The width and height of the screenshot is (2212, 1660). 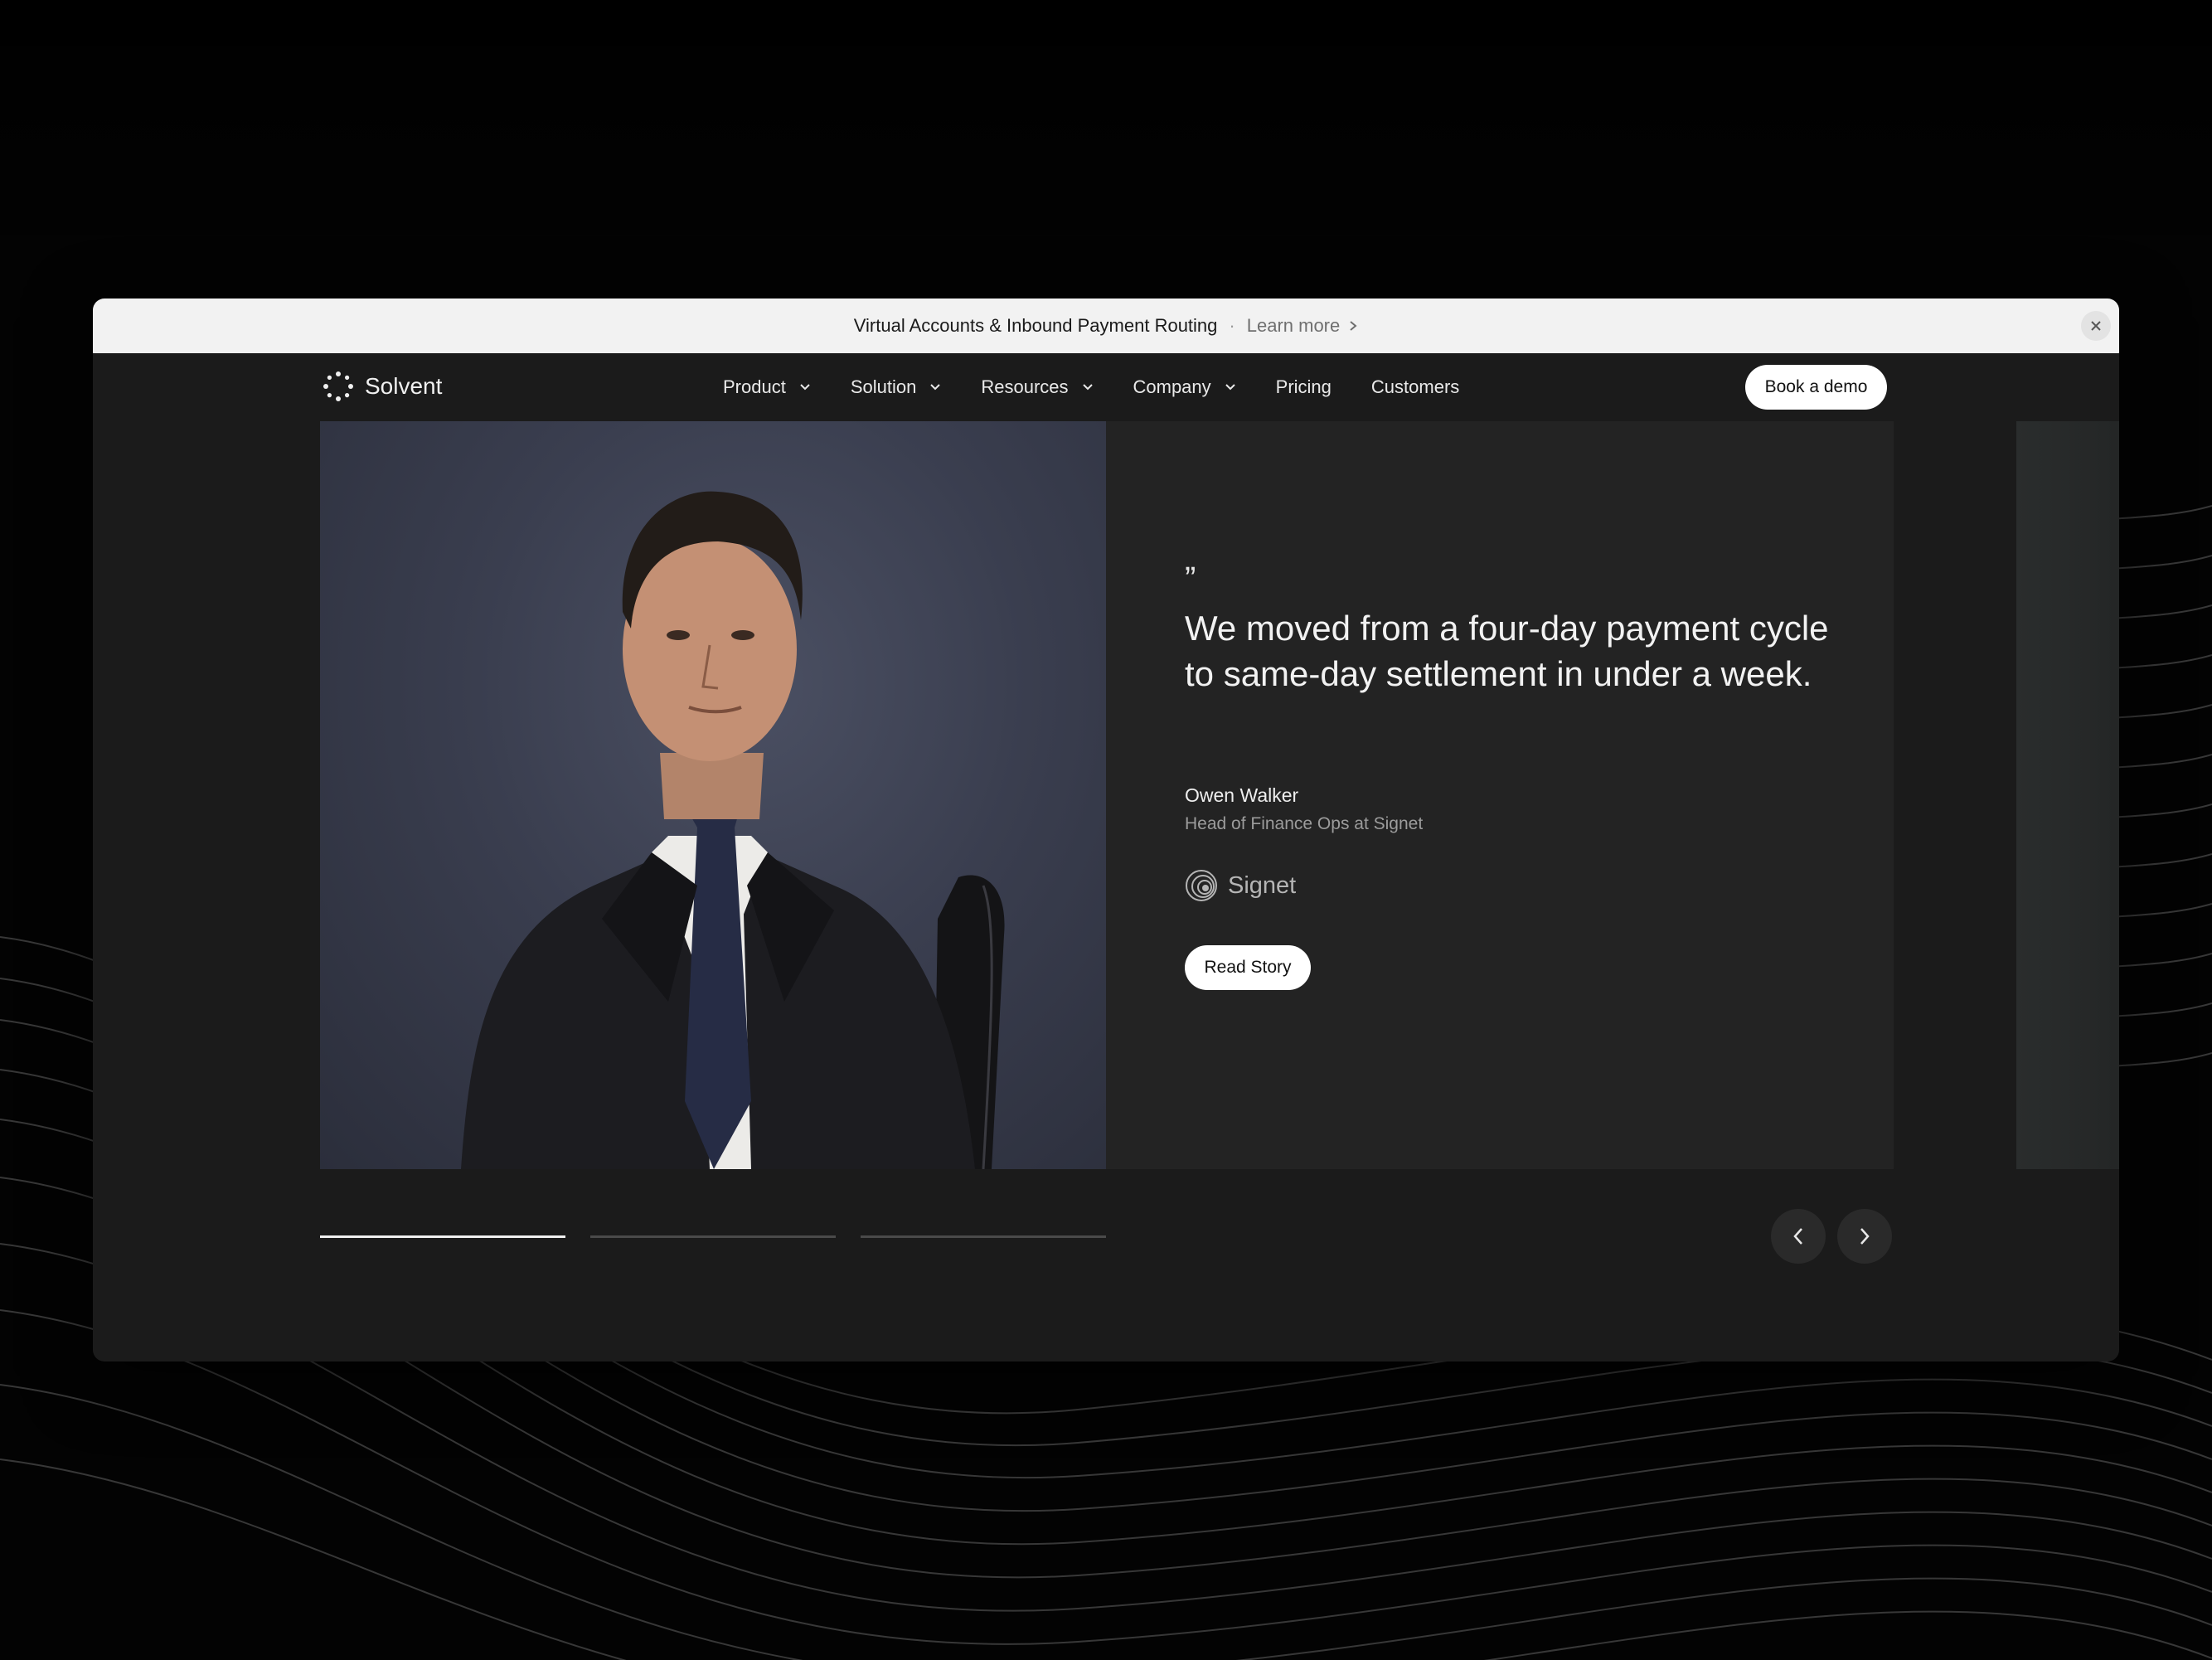 What do you see at coordinates (2067, 795) in the screenshot?
I see `next-slide-preview` at bounding box center [2067, 795].